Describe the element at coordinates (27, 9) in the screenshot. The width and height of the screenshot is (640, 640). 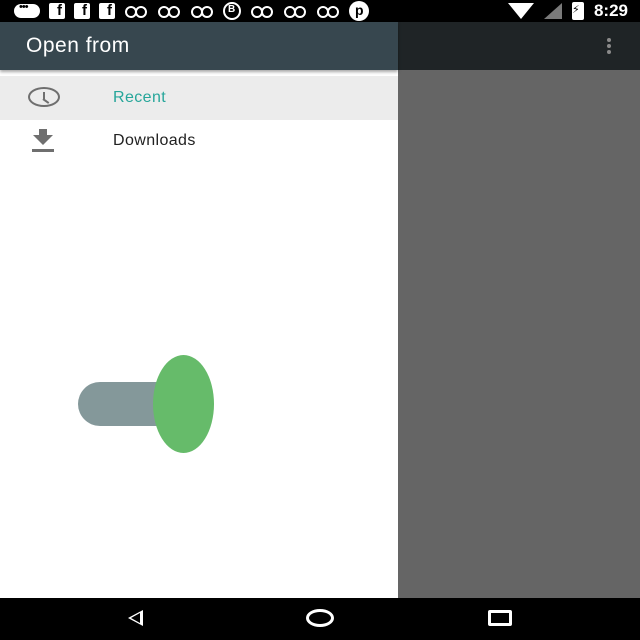
I see `chat-bubble-icon` at that location.